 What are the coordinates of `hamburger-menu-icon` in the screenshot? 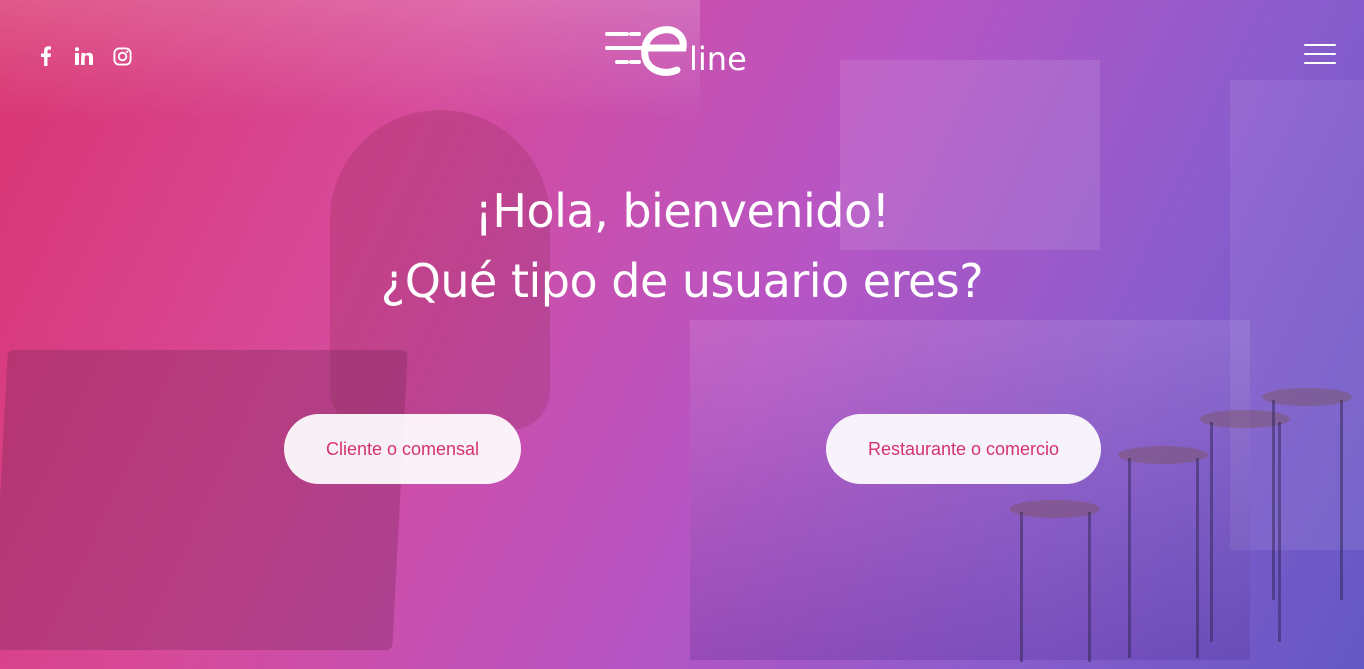 It's located at (1320, 56).